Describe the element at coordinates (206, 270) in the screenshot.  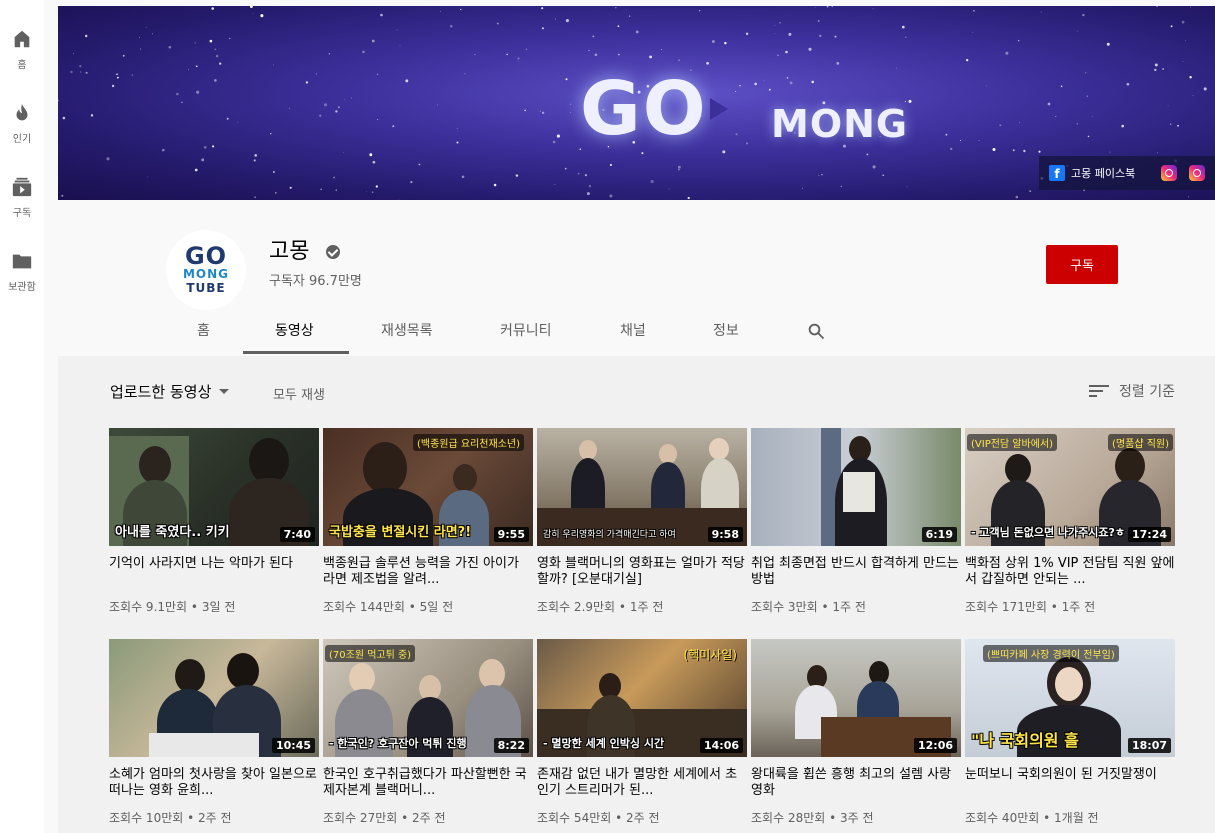
I see `channel-avatar: GO MONG TUBE` at that location.